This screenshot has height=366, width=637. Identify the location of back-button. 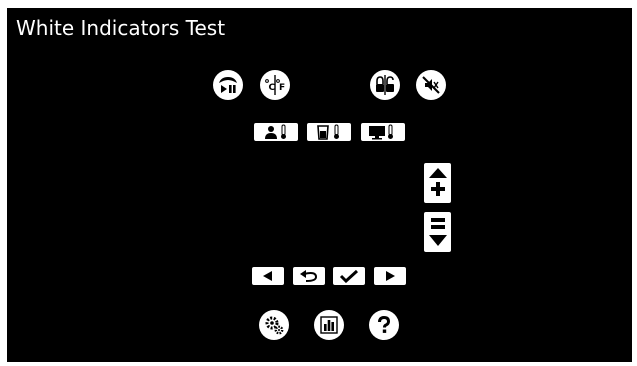
(309, 276).